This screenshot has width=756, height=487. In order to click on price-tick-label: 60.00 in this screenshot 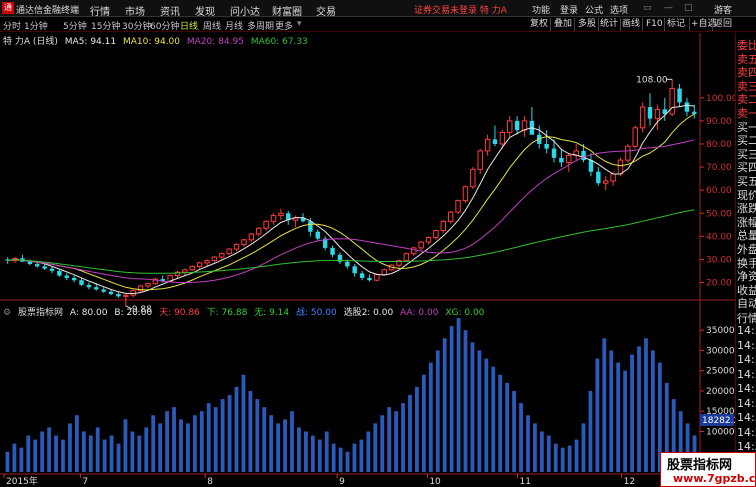, I will do `click(719, 191)`.